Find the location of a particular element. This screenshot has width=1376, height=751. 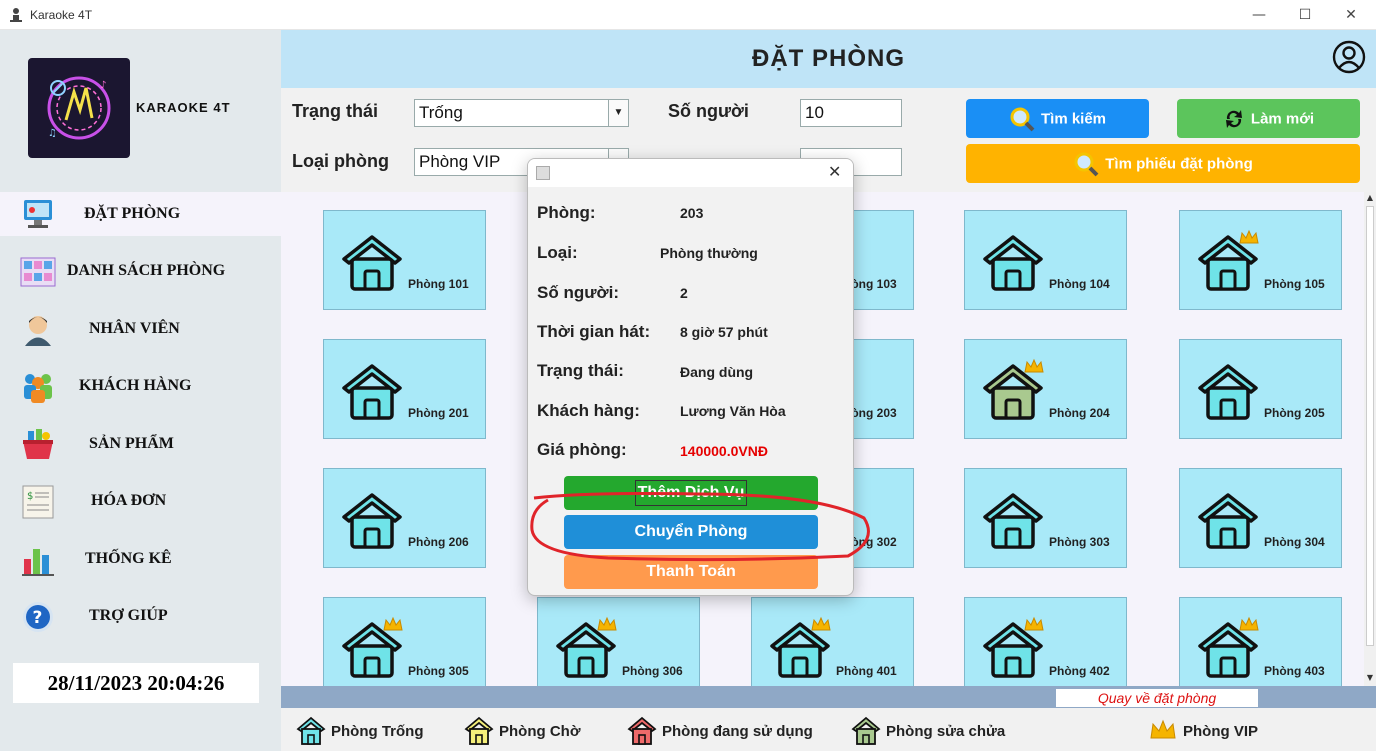

dialog-status-label: Trạng thái: is located at coordinates (580, 370).